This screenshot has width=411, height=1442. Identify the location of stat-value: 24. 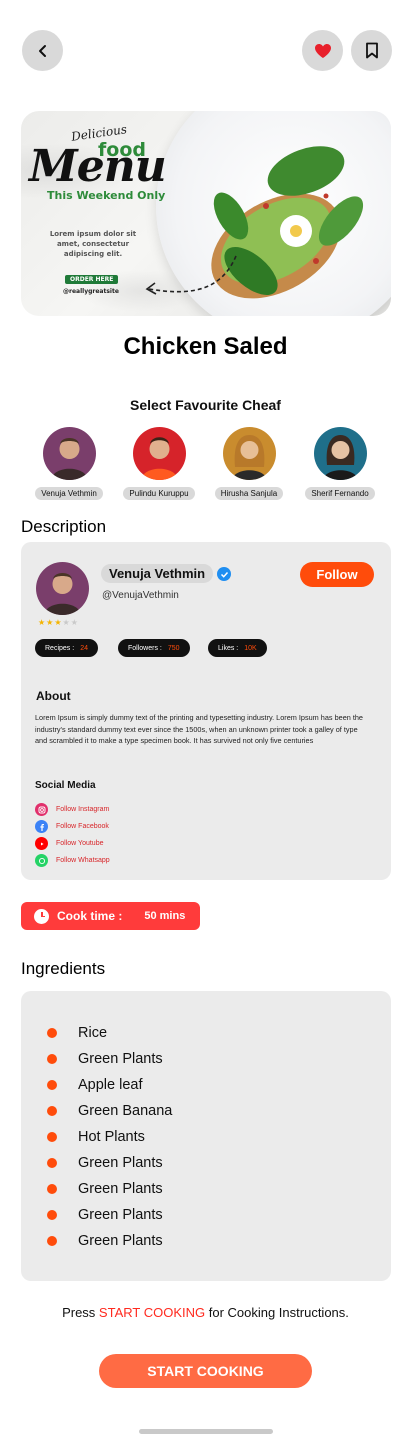
(84, 648).